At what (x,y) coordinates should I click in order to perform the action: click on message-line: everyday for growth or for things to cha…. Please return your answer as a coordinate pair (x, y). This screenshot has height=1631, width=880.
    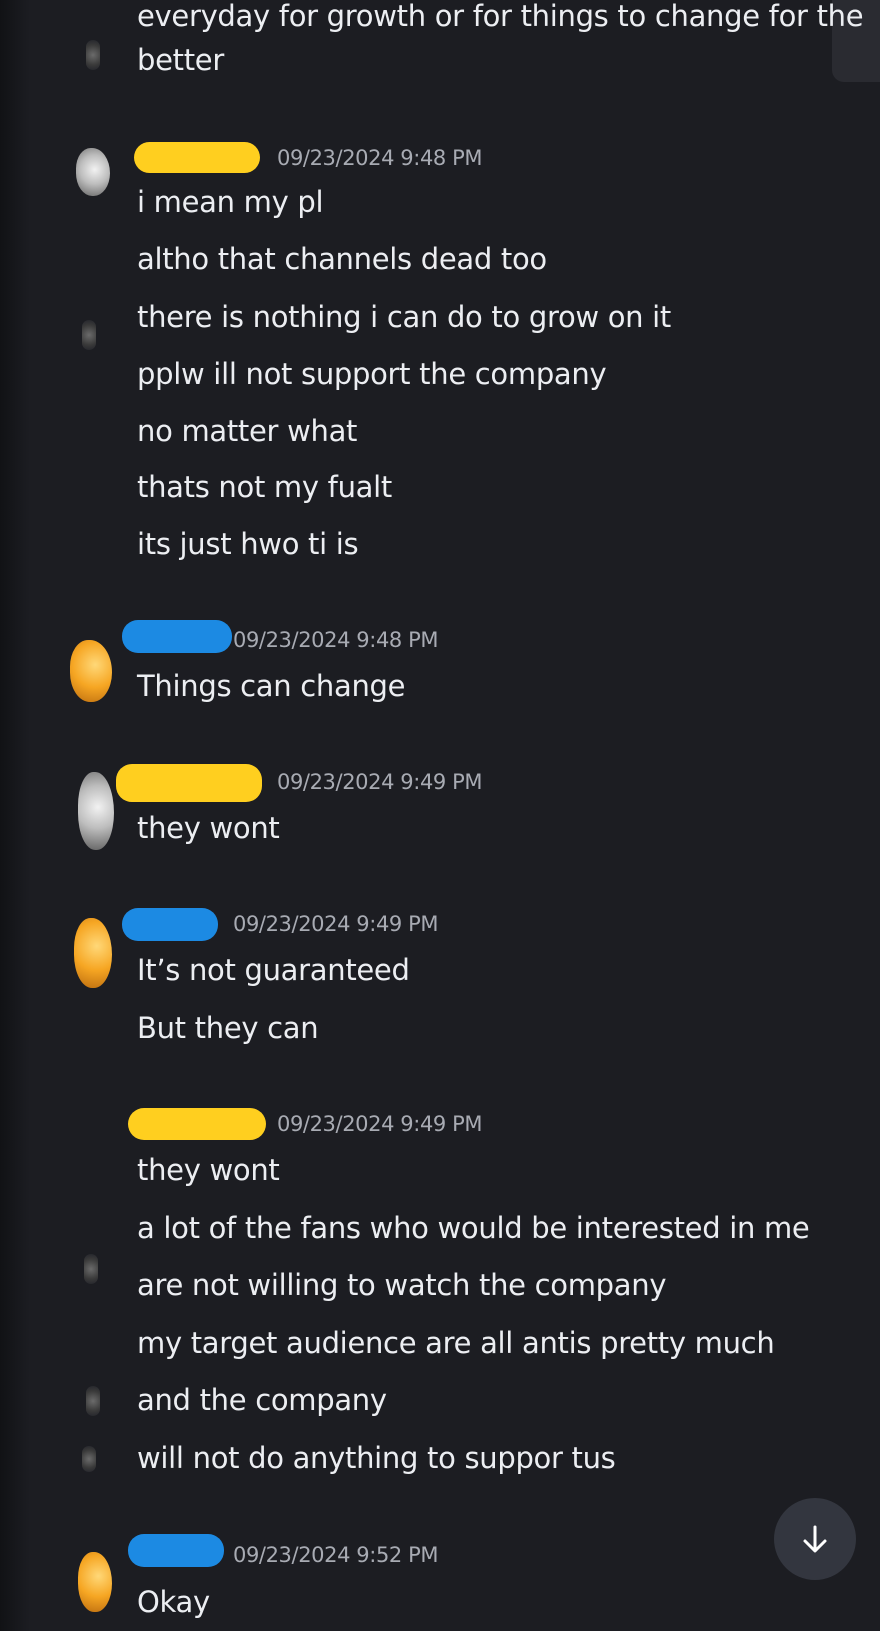
    Looking at the image, I should click on (500, 16).